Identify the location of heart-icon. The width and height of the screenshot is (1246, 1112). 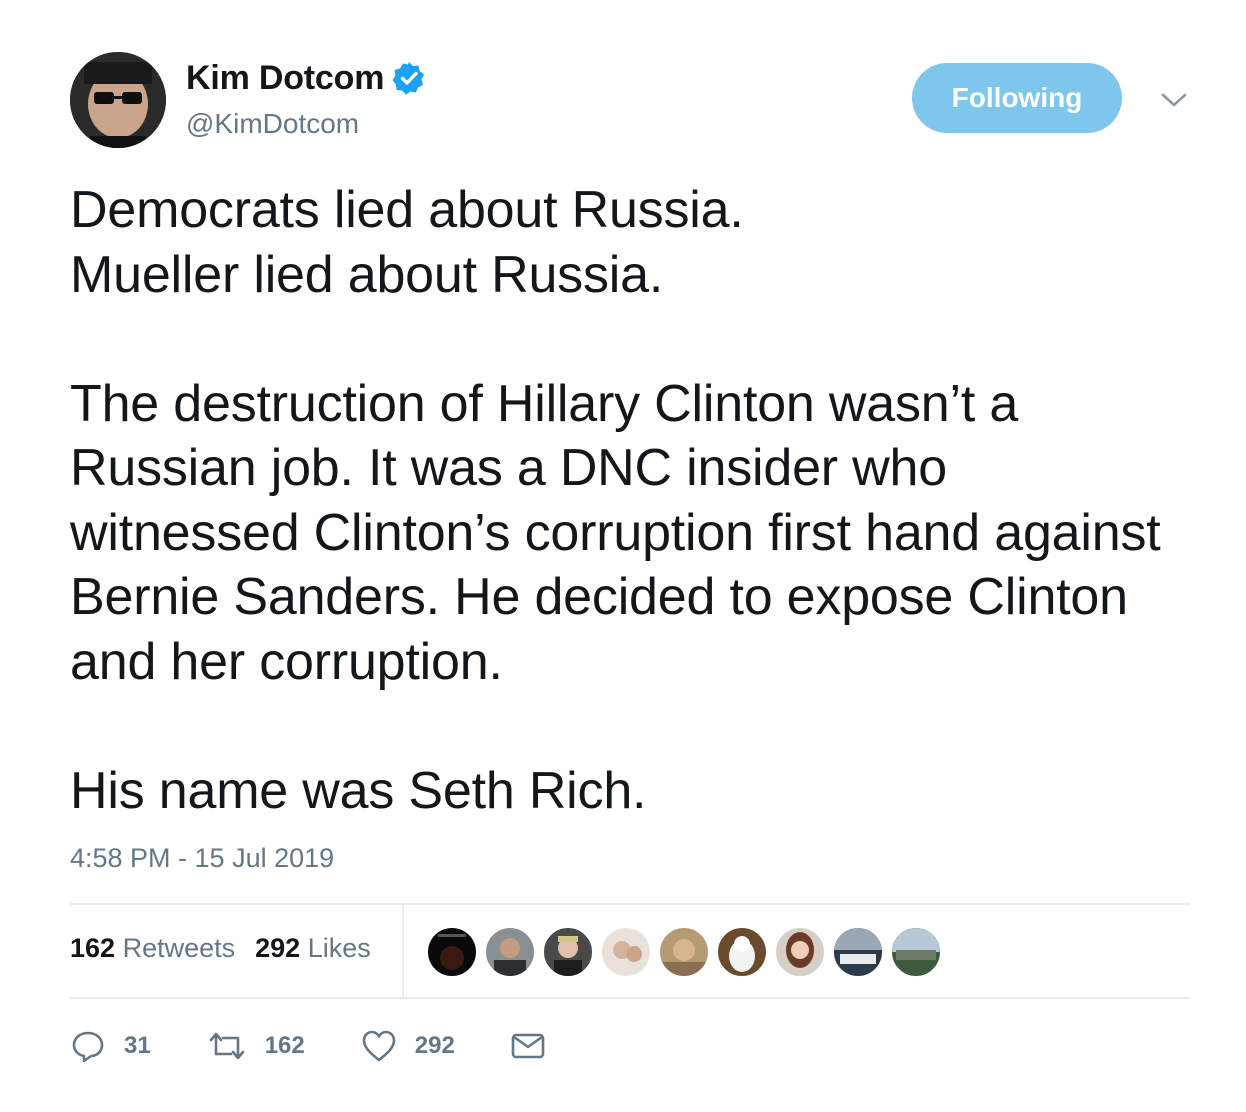
(379, 1046).